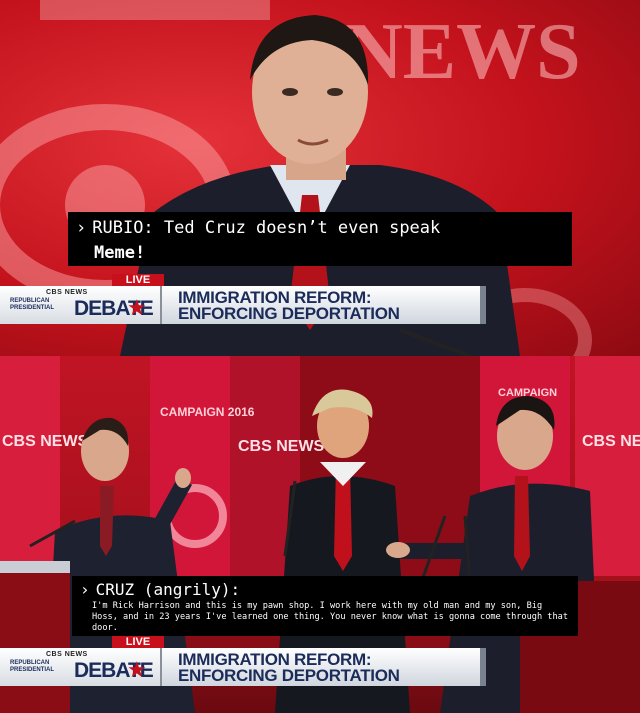 This screenshot has width=640, height=713. Describe the element at coordinates (207, 412) in the screenshot. I see `backdrop-text-campaign: CAMPAIGN 2016` at that location.